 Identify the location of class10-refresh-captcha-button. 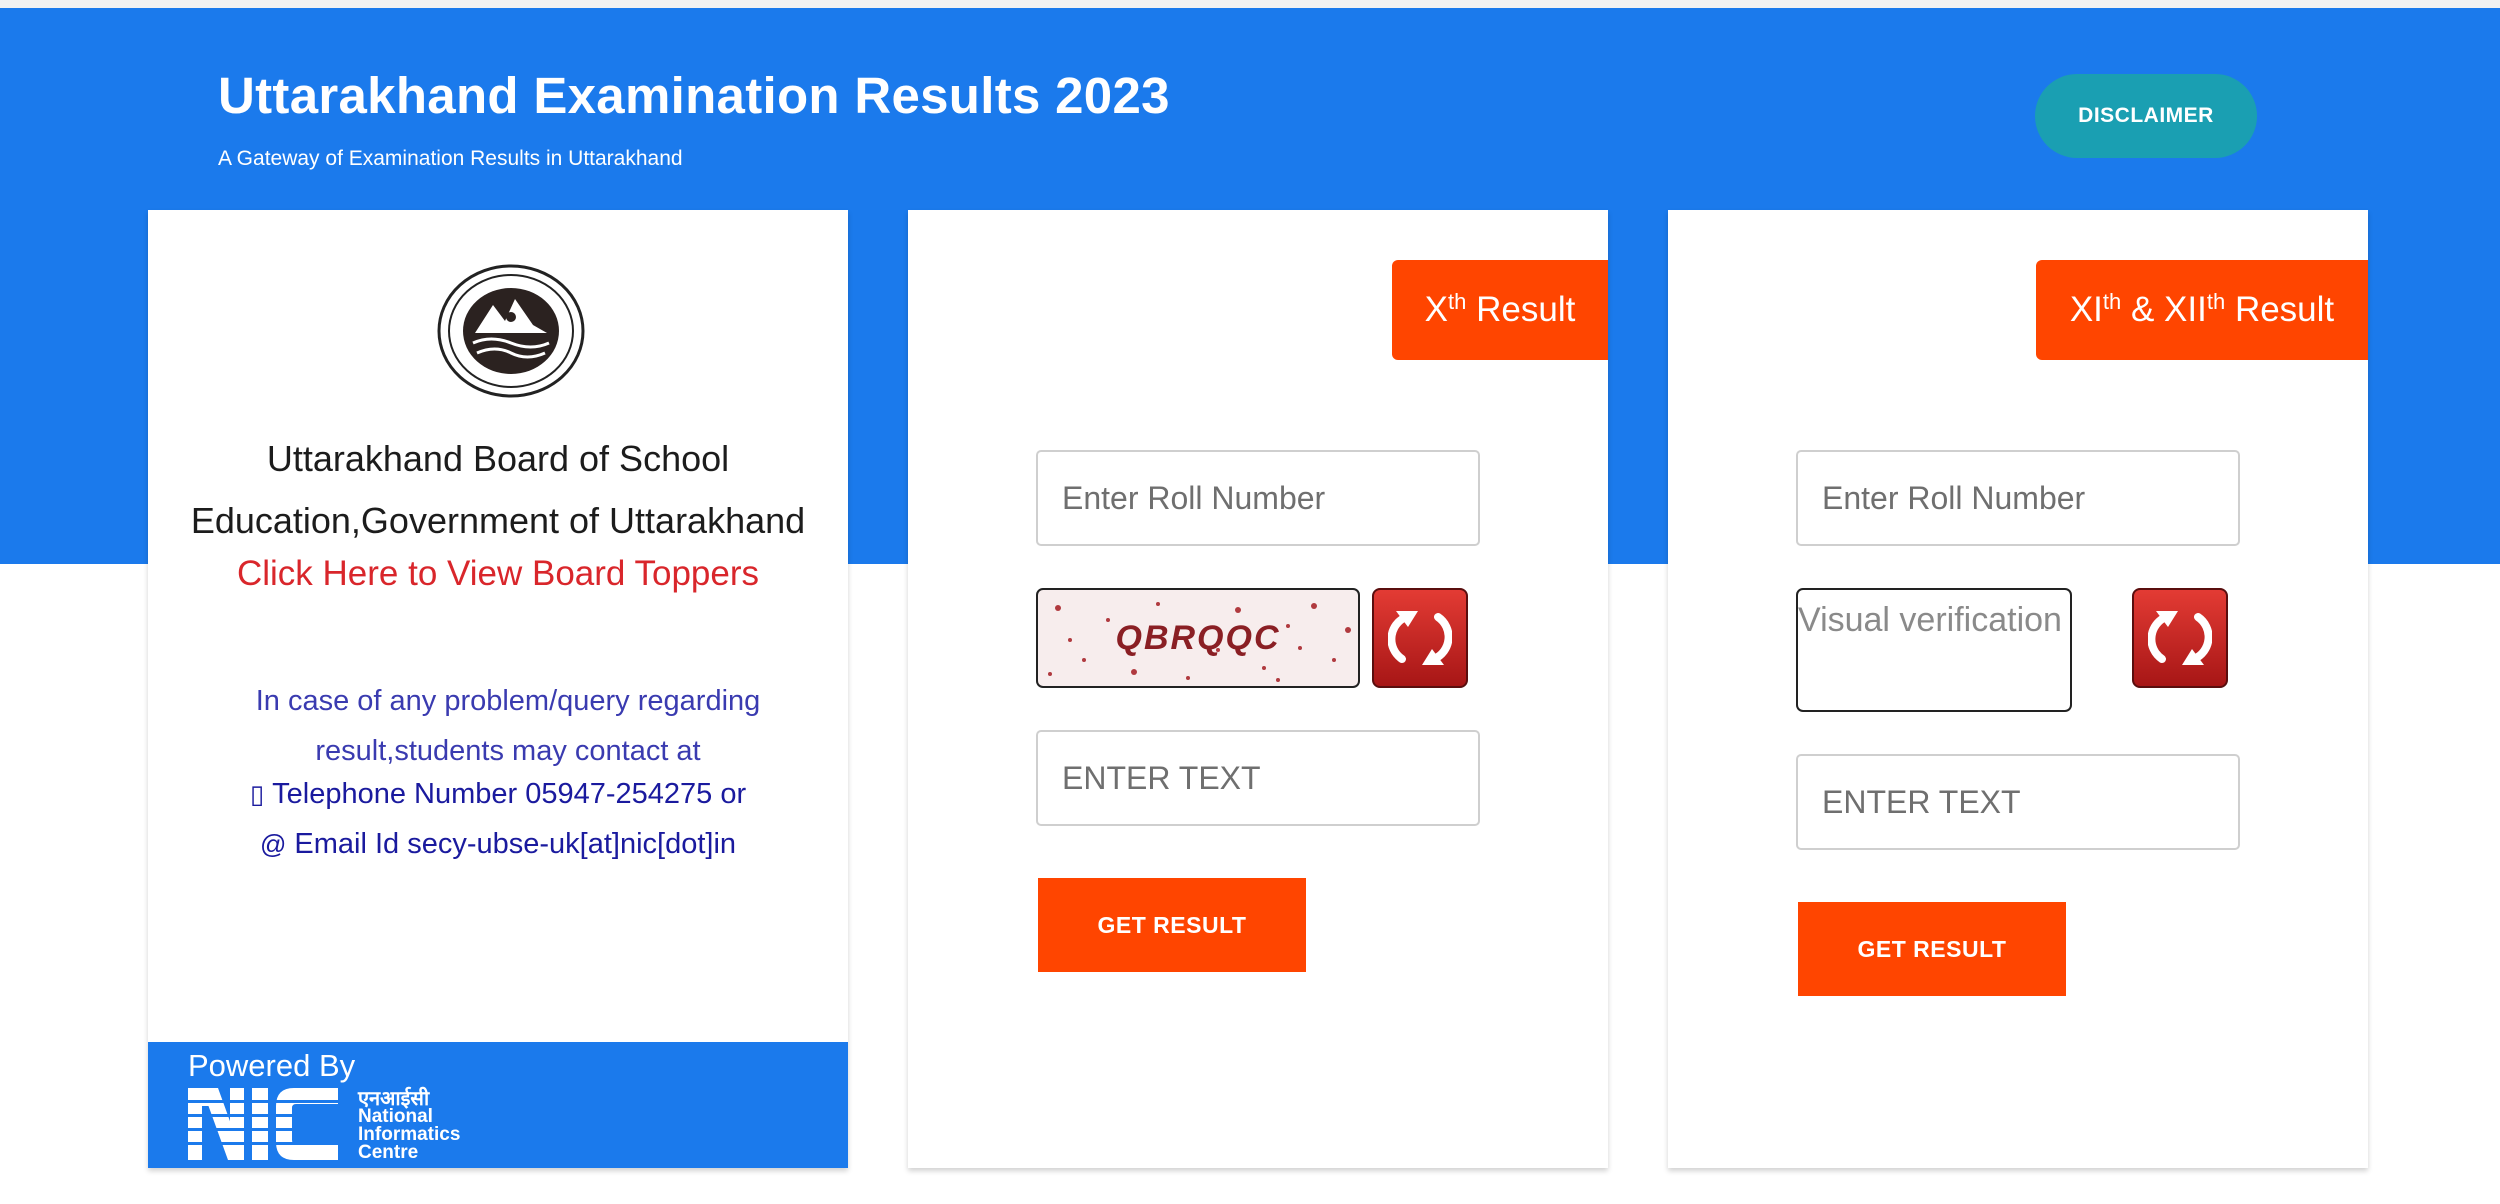
(1420, 638).